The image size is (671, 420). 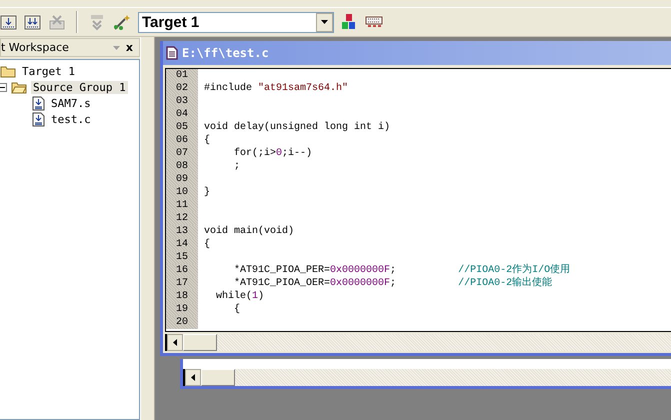 I want to click on code-line: for(;i>0;i--), so click(x=272, y=153).